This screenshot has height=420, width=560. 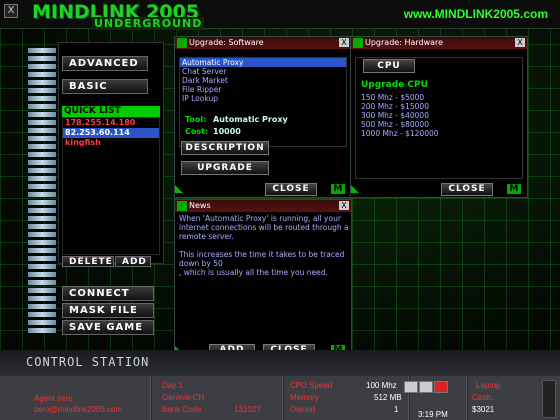 I want to click on fast-forward-icon, so click(x=426, y=387).